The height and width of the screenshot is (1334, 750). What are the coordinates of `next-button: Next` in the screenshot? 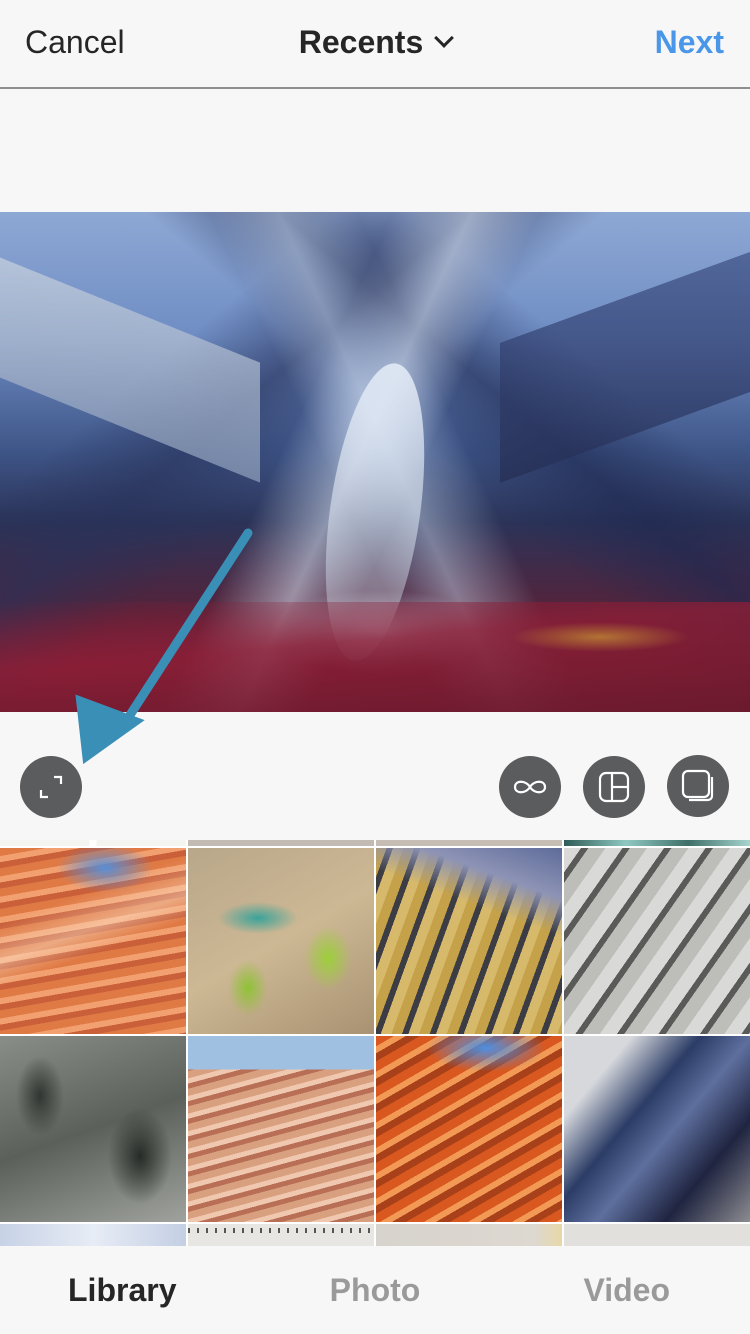 It's located at (689, 42).